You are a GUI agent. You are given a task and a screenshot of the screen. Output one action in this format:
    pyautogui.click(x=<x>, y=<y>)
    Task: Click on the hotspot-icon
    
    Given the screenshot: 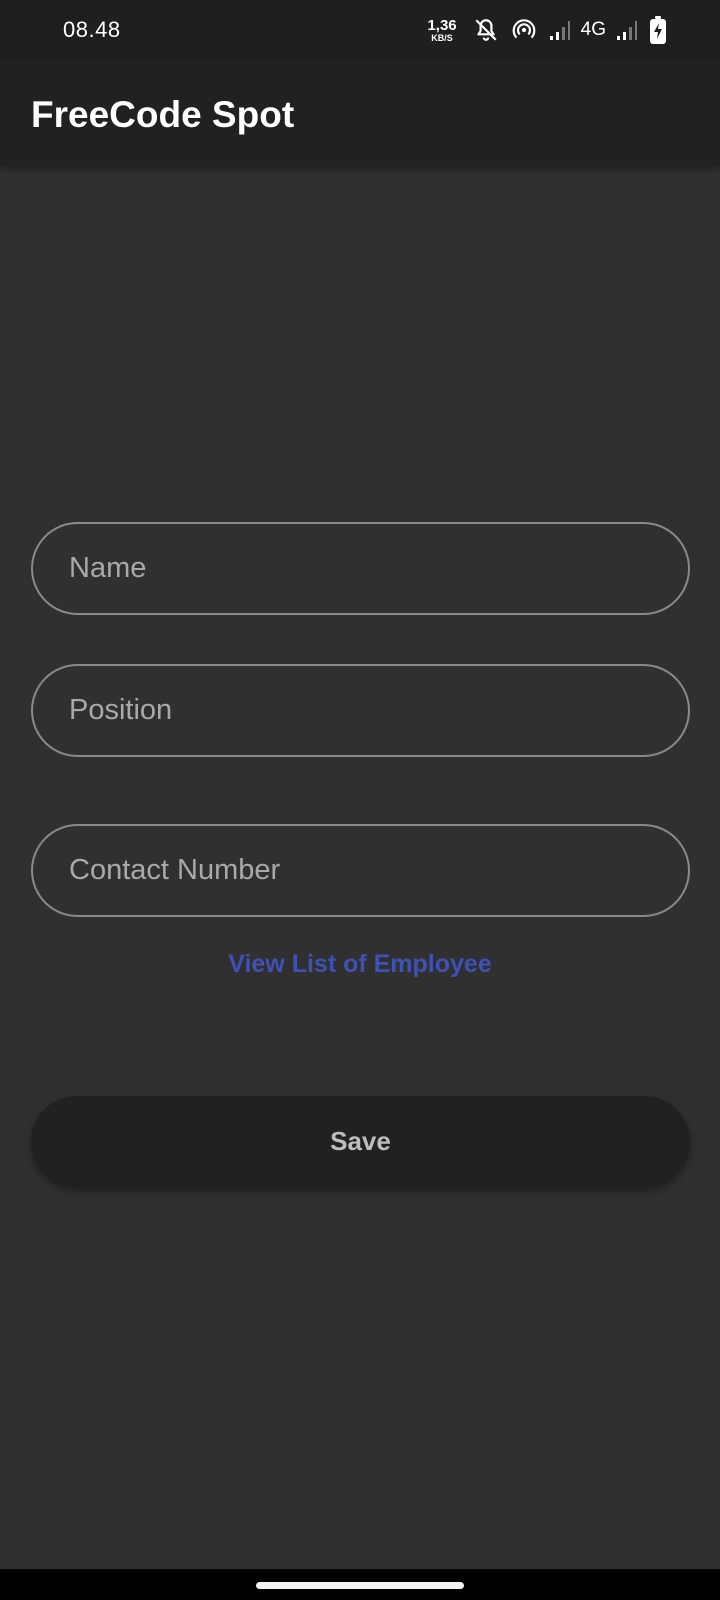 What is the action you would take?
    pyautogui.click(x=524, y=30)
    